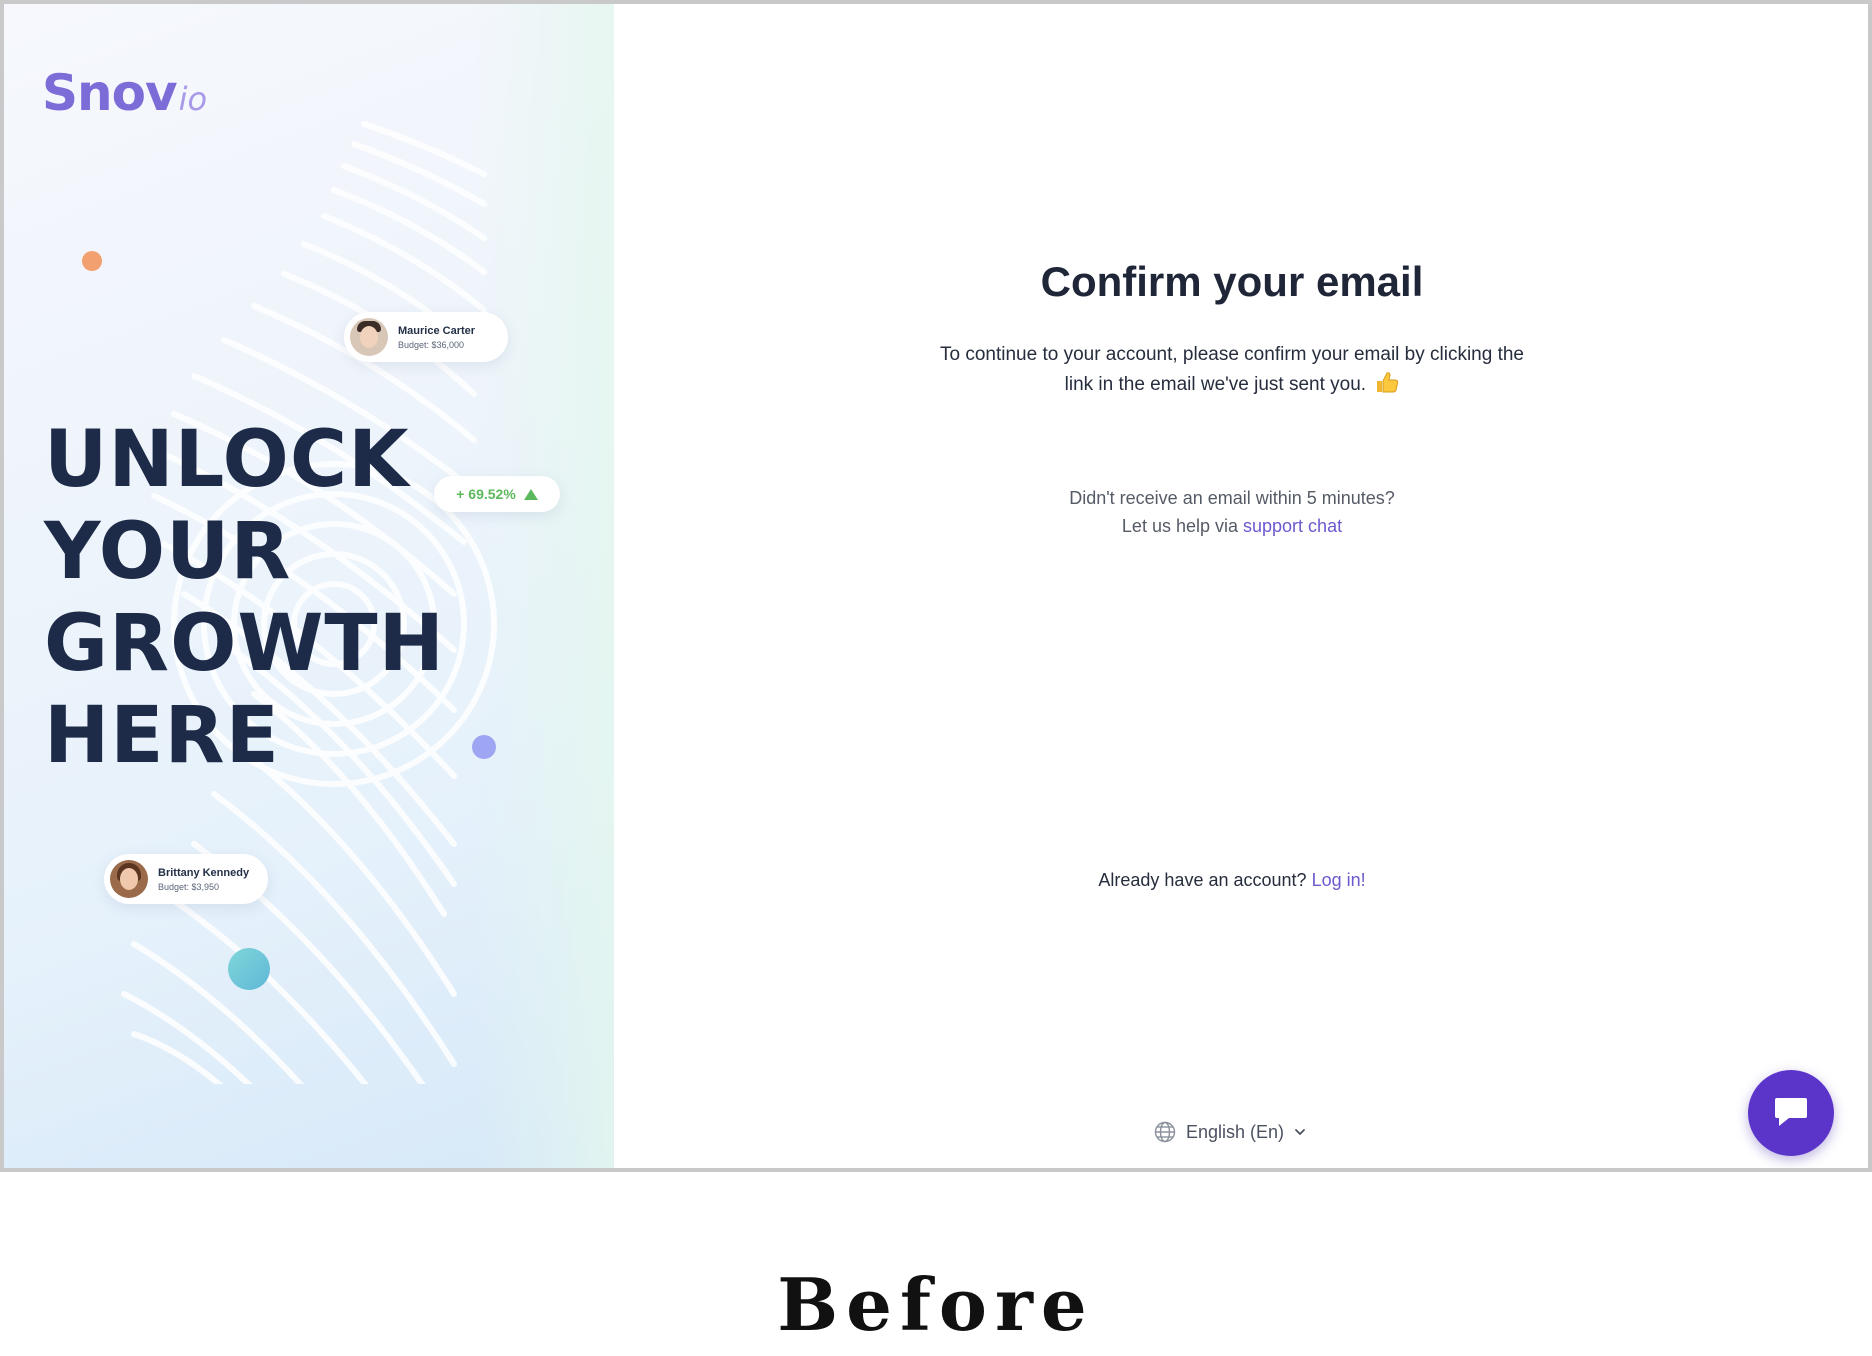  Describe the element at coordinates (1235, 1131) in the screenshot. I see `language-label: English (En)` at that location.